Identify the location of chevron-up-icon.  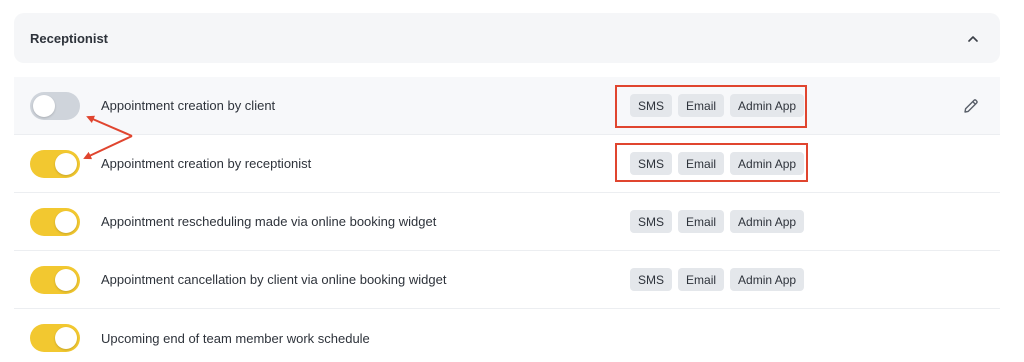
(973, 38).